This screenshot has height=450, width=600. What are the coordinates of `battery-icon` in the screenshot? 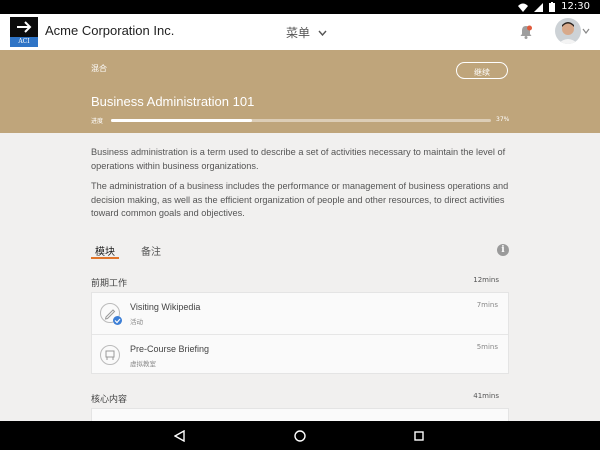 It's located at (552, 7).